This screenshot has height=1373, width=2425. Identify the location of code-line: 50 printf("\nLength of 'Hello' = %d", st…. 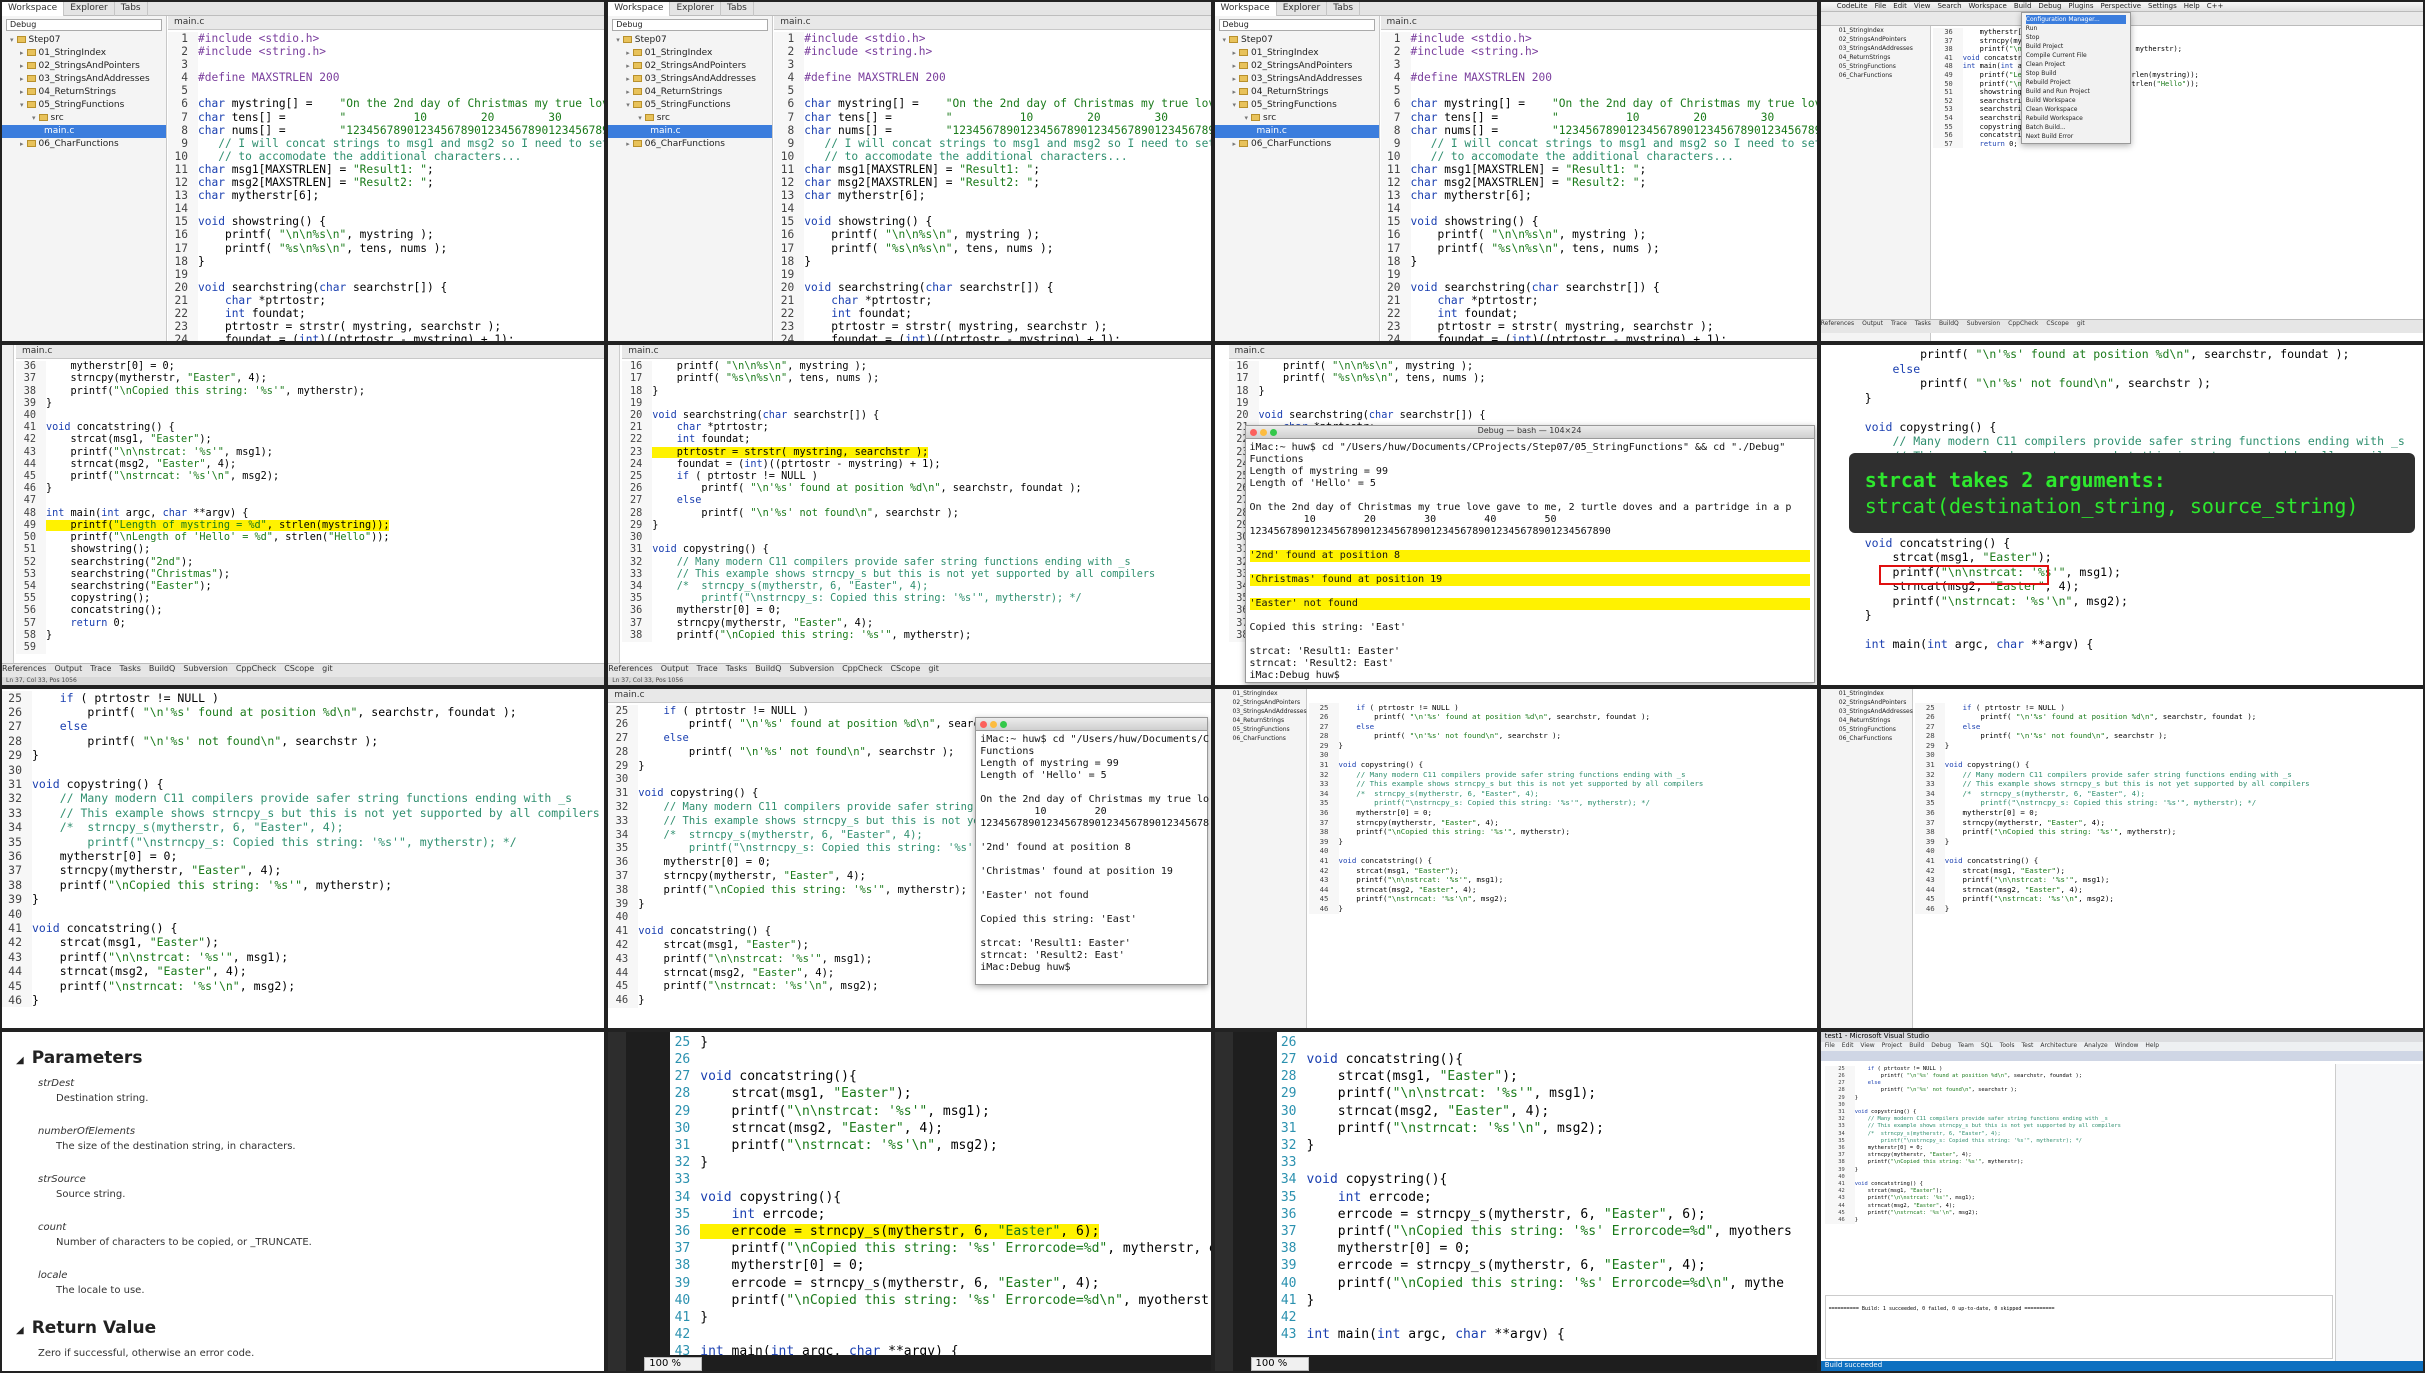
(310, 538).